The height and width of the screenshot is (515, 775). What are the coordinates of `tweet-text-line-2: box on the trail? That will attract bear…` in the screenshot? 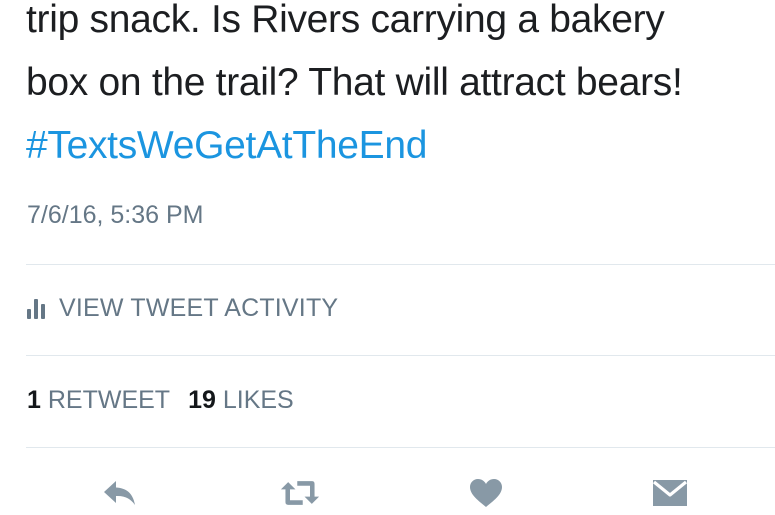 It's located at (354, 82).